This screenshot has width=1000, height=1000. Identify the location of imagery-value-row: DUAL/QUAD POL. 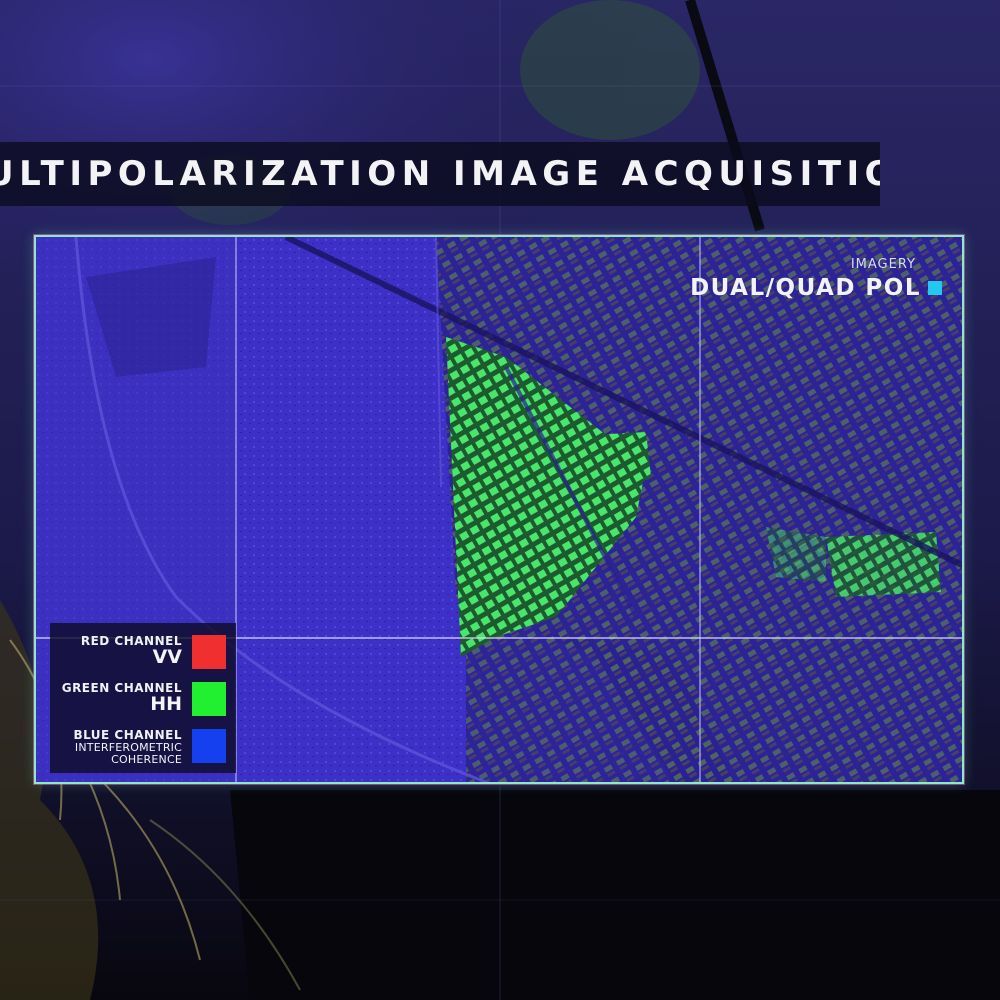
(816, 288).